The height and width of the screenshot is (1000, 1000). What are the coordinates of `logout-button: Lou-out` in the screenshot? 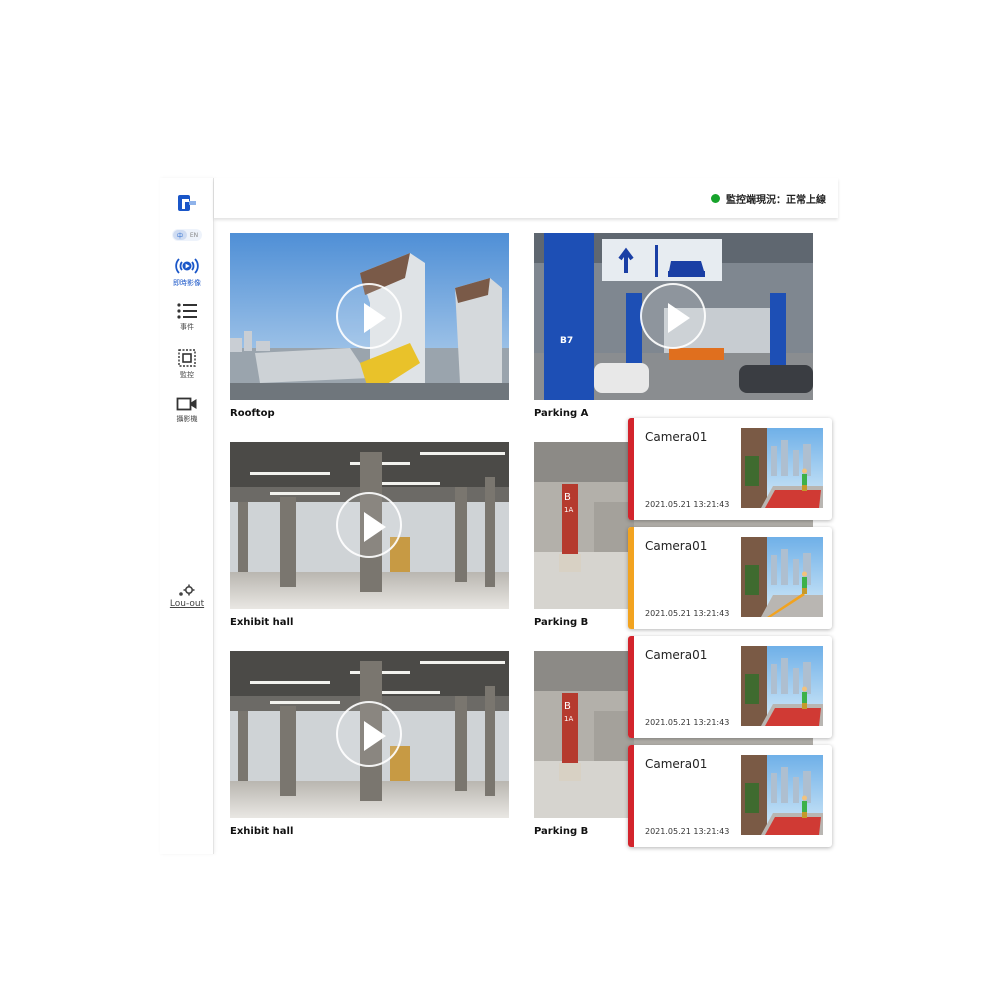 It's located at (187, 596).